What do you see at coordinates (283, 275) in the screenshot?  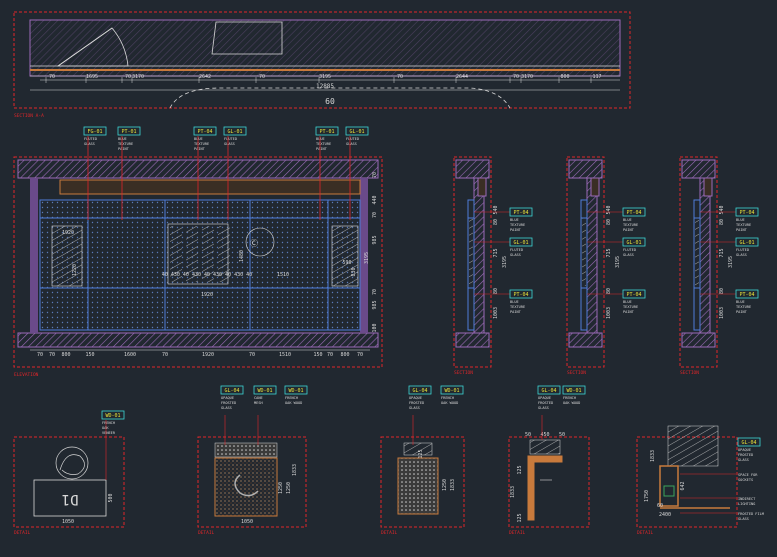 I see `elevation-inner-dim: 1510` at bounding box center [283, 275].